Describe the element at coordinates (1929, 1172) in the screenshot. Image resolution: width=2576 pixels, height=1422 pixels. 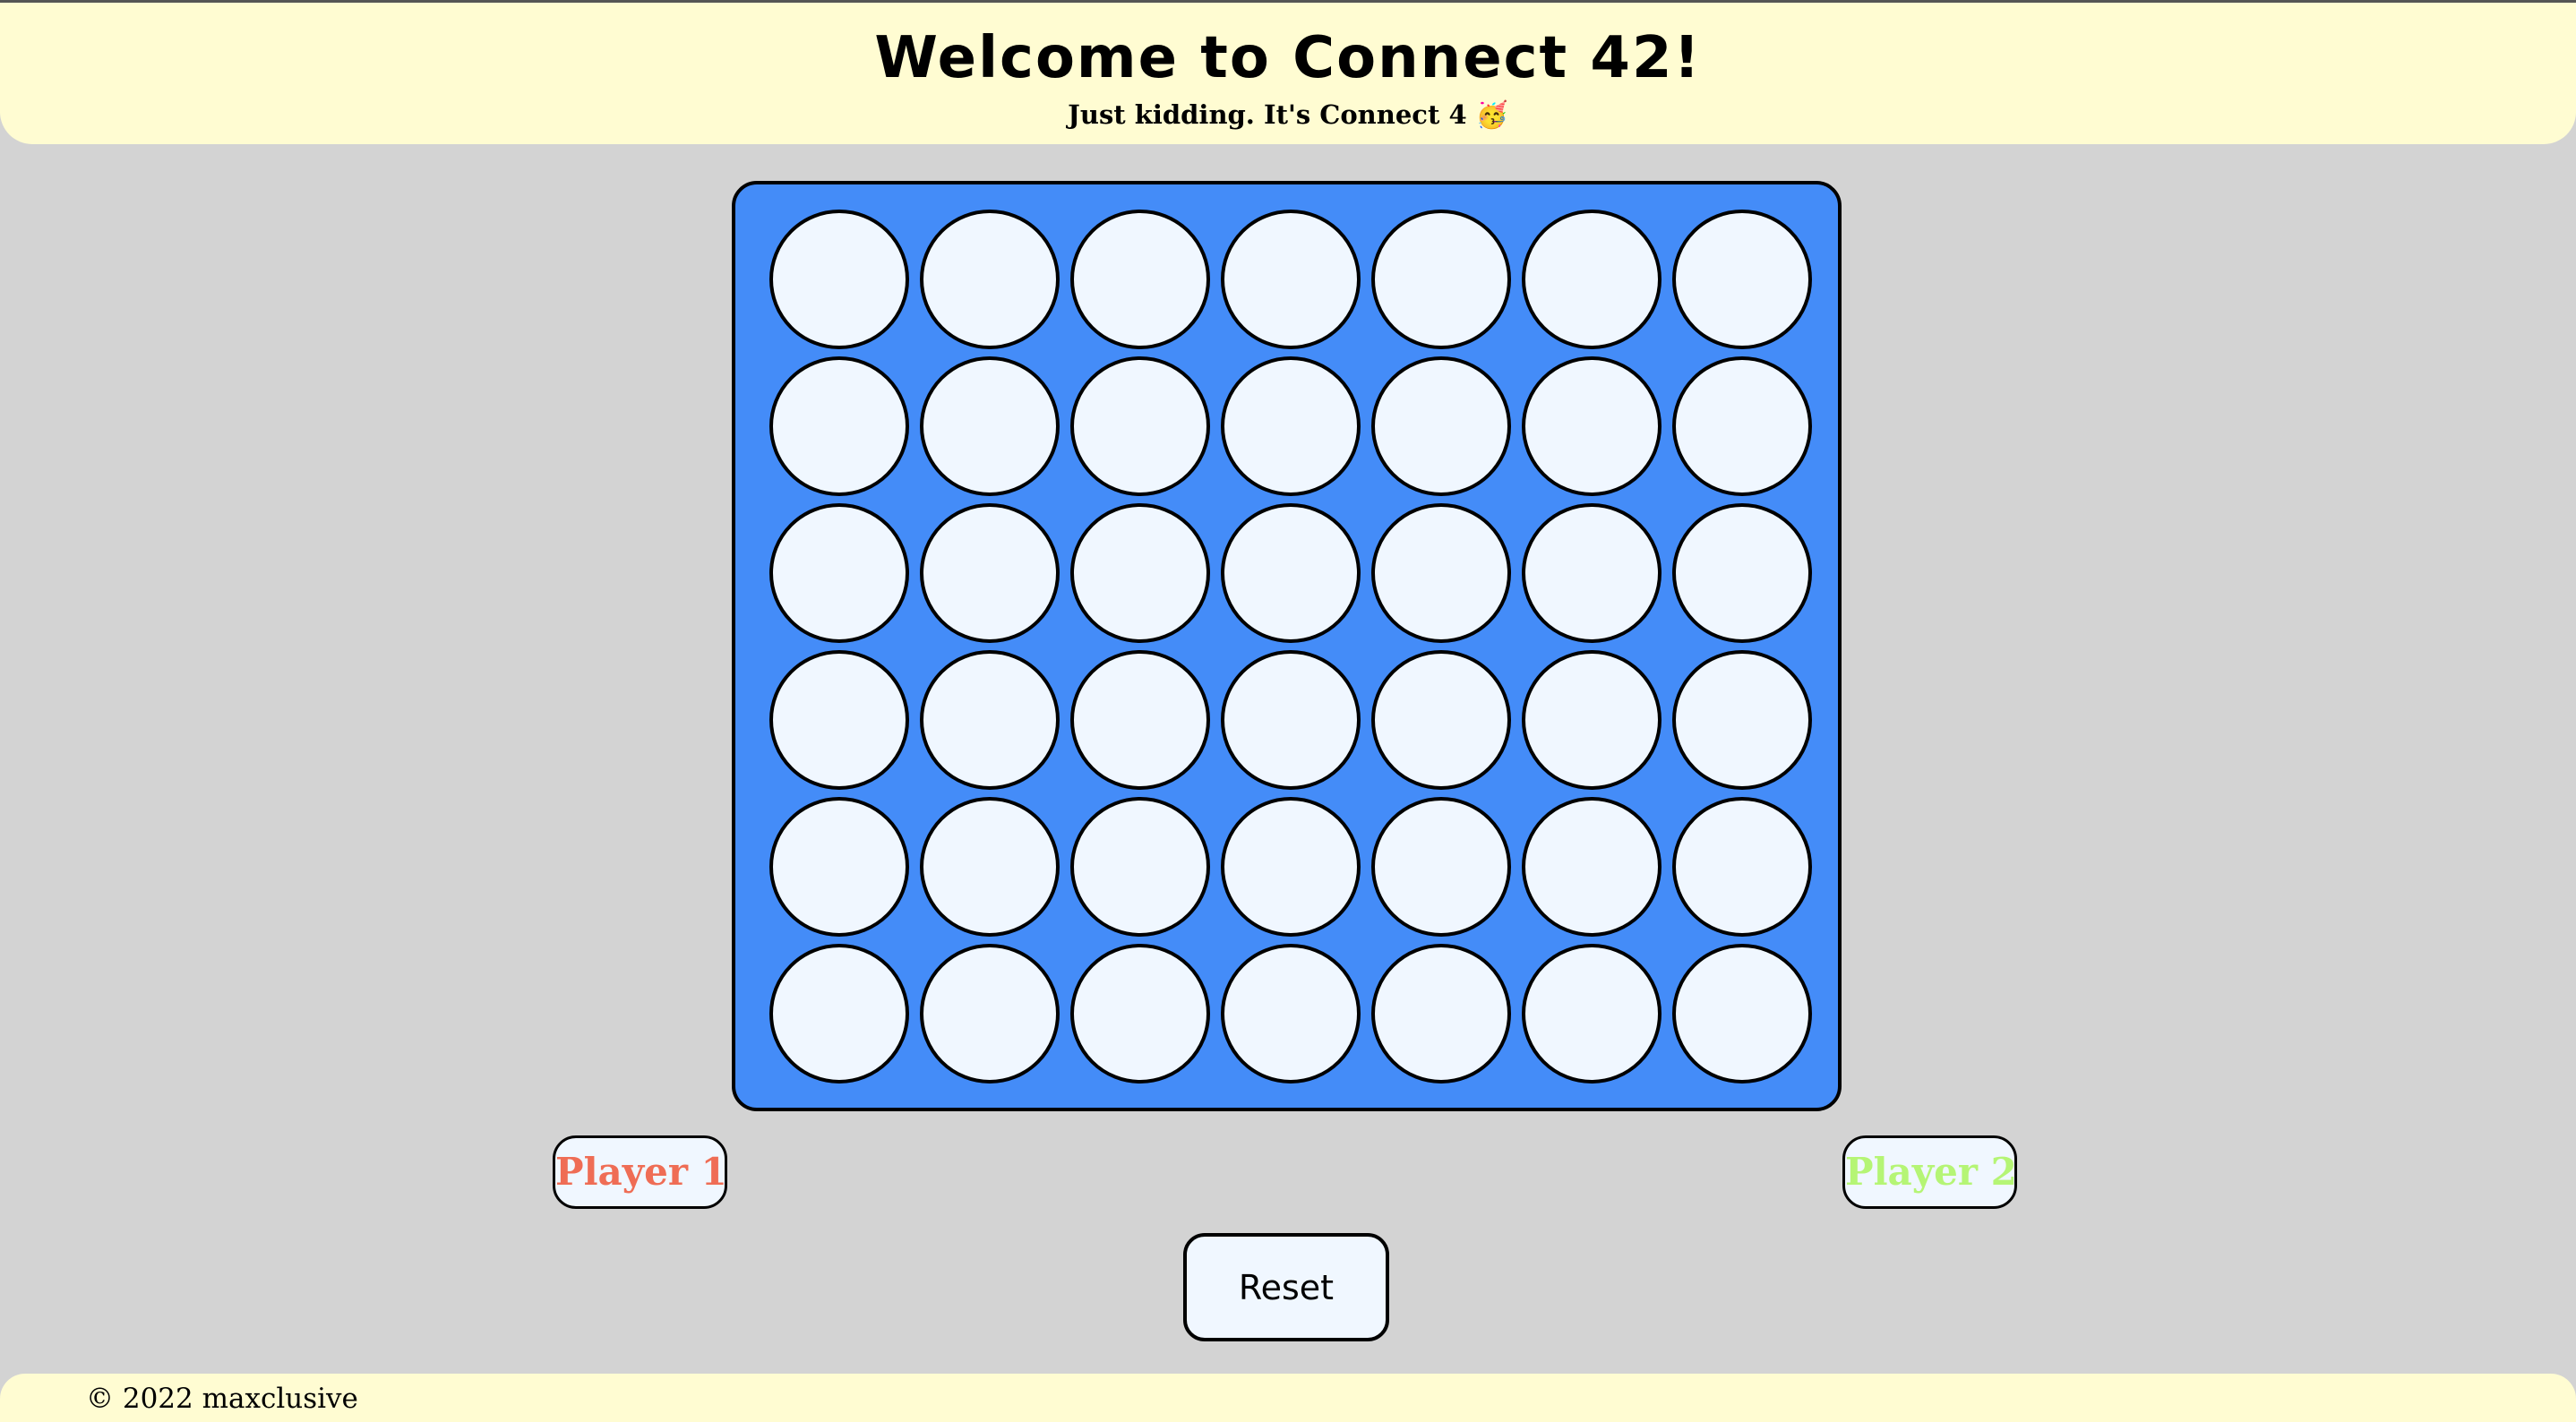
I see `player-2-indicator: Player 2` at that location.